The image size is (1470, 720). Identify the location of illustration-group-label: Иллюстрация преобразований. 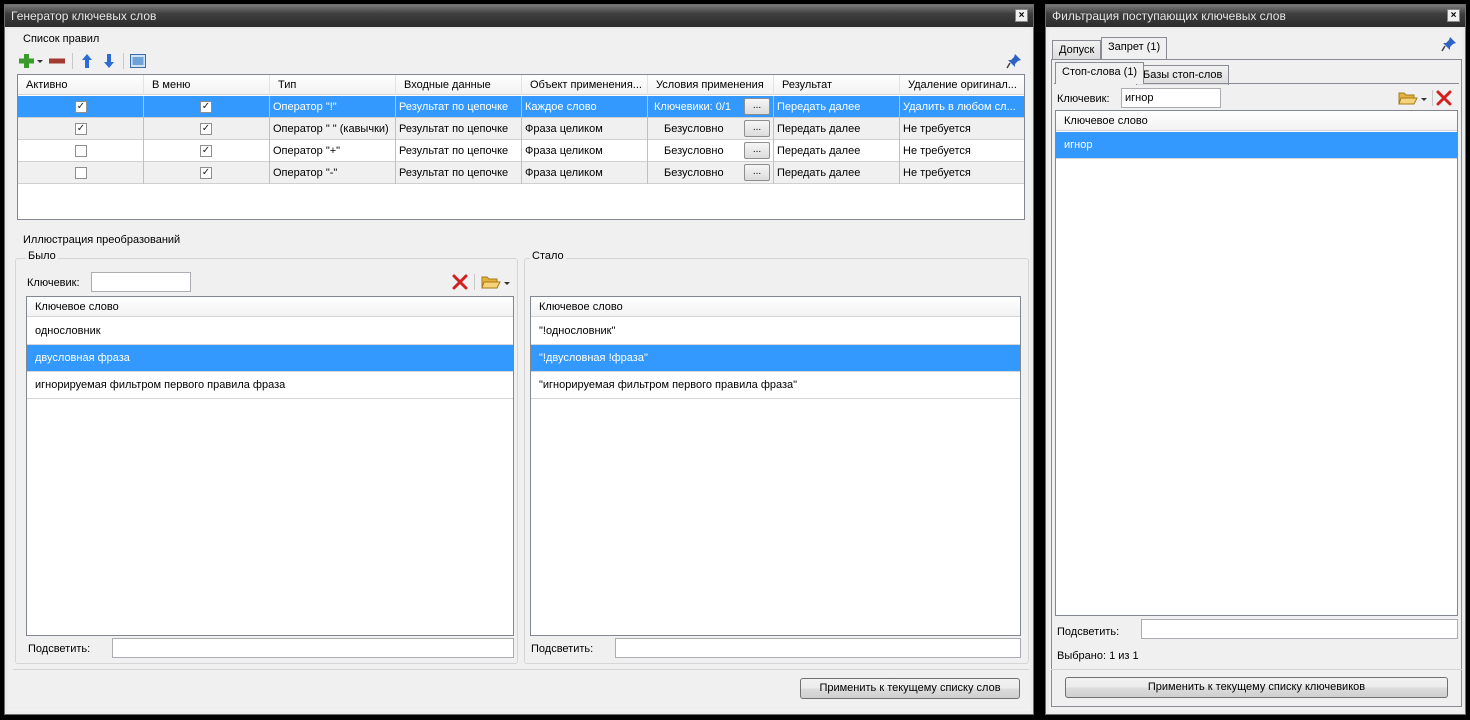
(102, 240).